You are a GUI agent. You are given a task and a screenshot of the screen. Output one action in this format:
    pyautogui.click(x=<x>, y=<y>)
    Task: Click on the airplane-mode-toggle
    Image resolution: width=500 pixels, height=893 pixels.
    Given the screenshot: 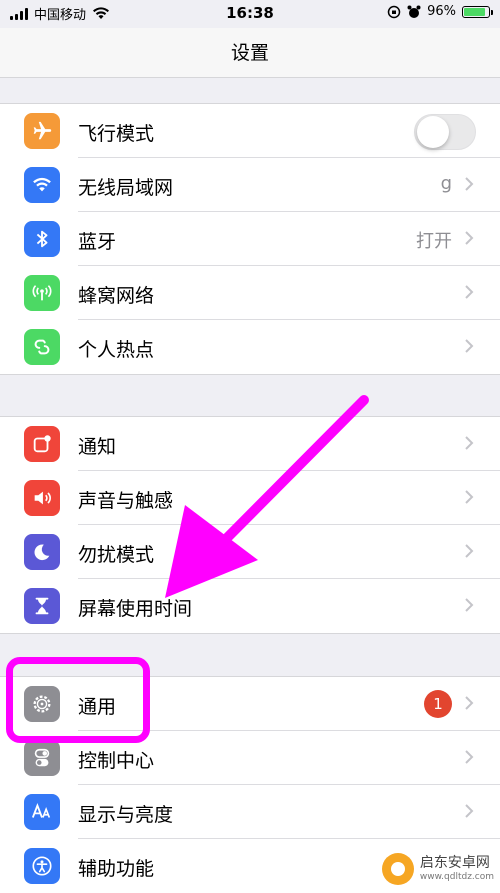 What is the action you would take?
    pyautogui.click(x=445, y=132)
    